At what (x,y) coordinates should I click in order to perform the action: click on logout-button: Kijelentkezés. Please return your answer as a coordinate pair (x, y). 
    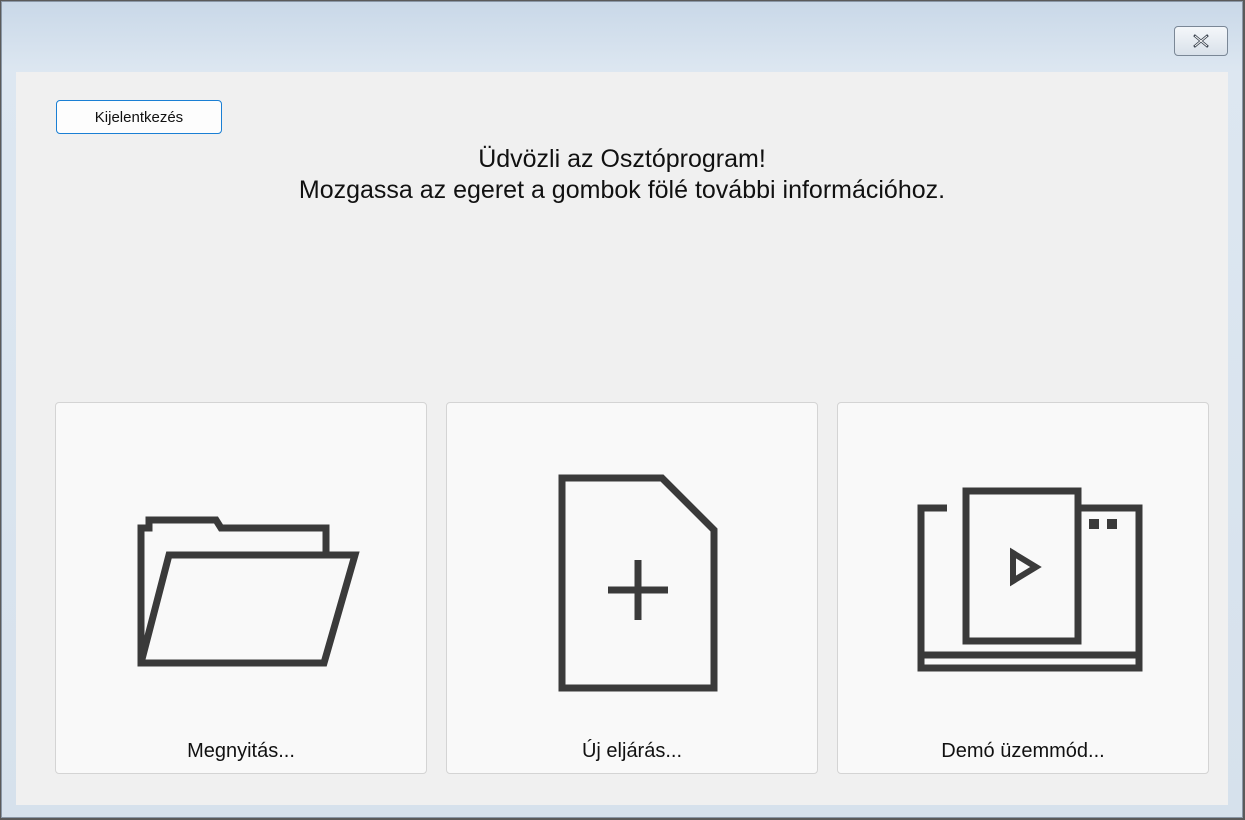
    Looking at the image, I should click on (139, 117).